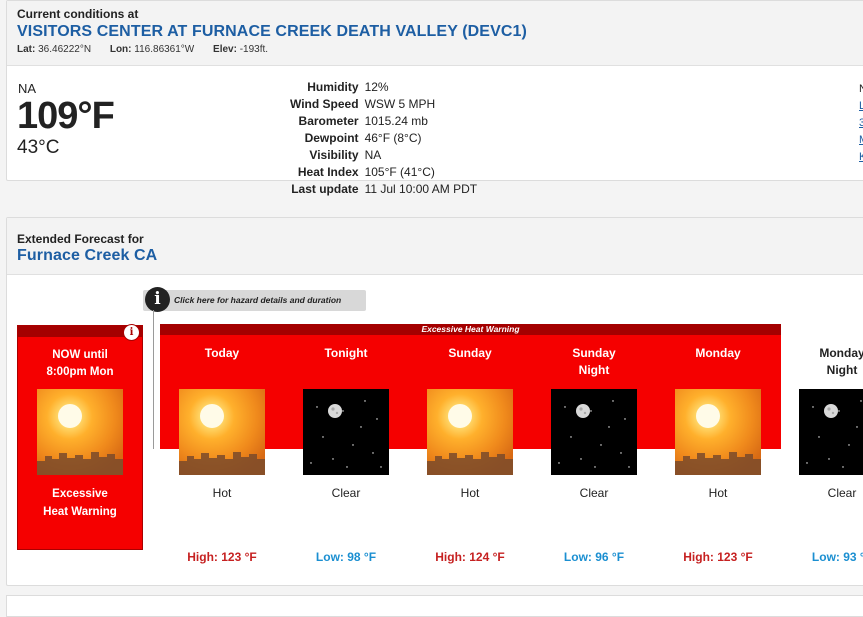  I want to click on period-name-line1: Today, so click(222, 353).